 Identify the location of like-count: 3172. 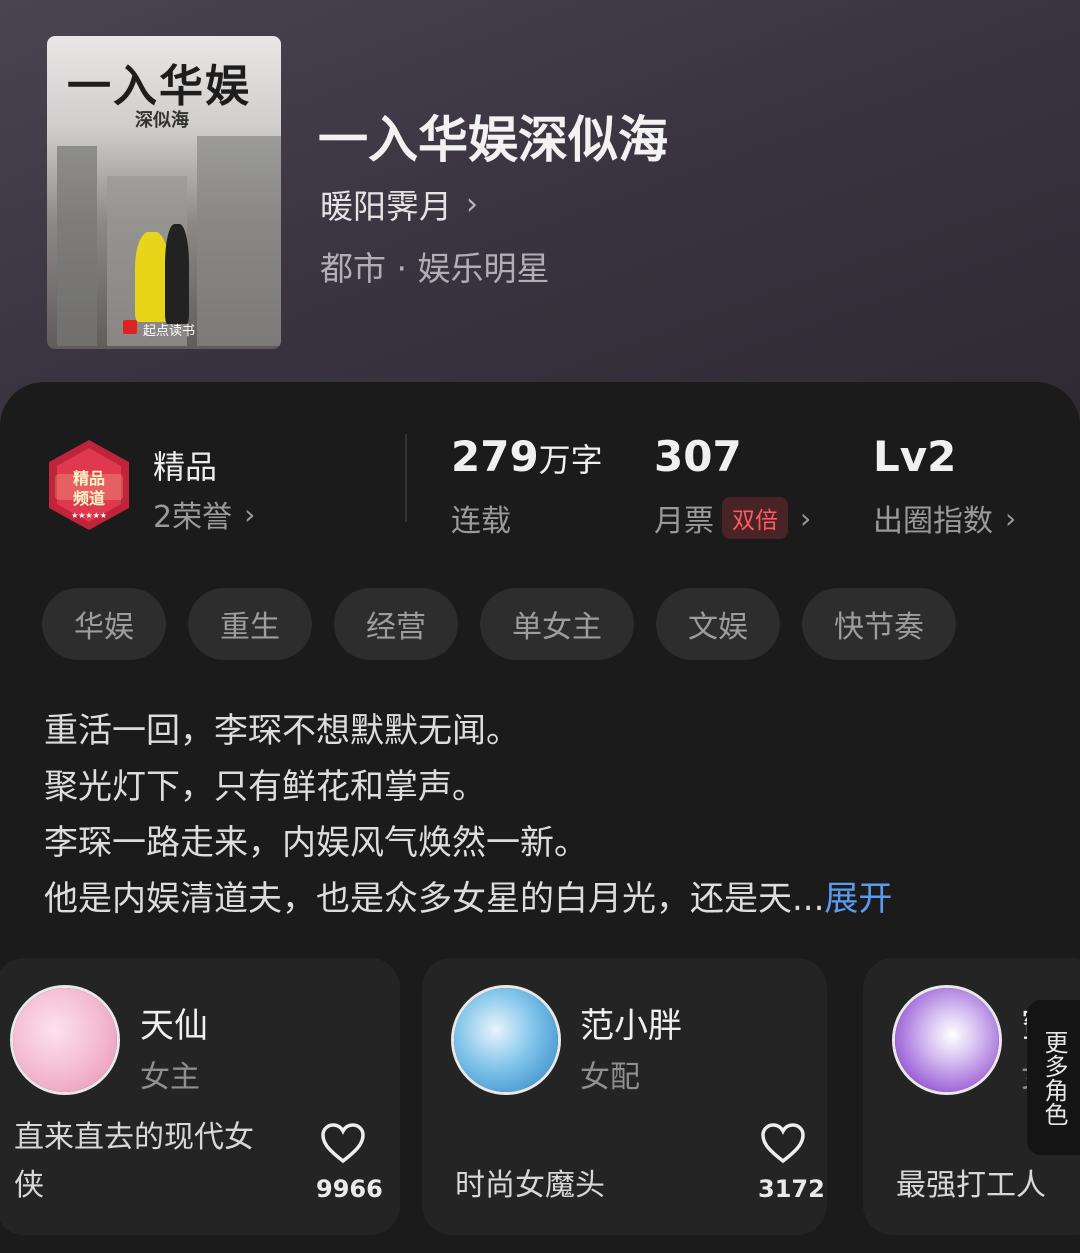
(791, 1189).